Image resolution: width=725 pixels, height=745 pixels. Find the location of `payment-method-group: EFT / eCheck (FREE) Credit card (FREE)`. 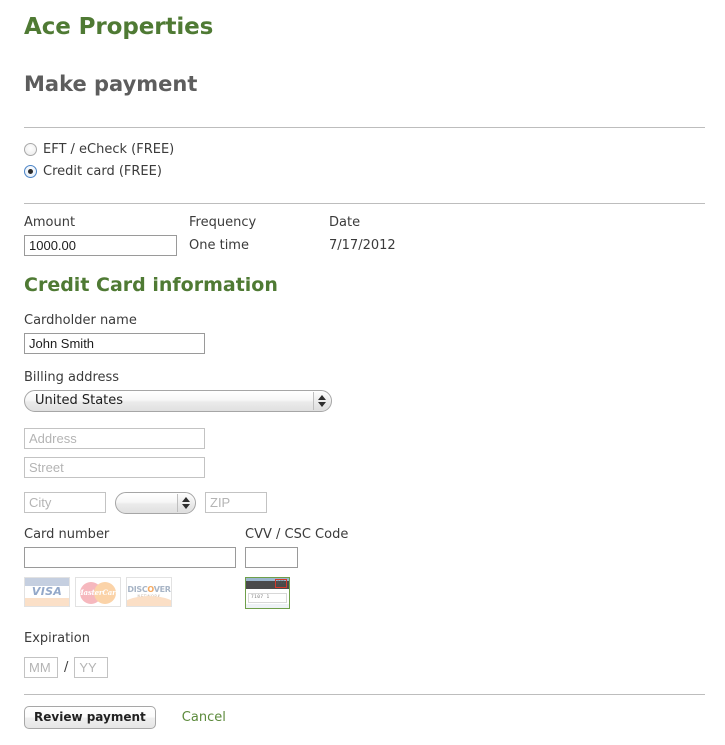

payment-method-group: EFT / eCheck (FREE) Credit card (FREE) is located at coordinates (364, 155).